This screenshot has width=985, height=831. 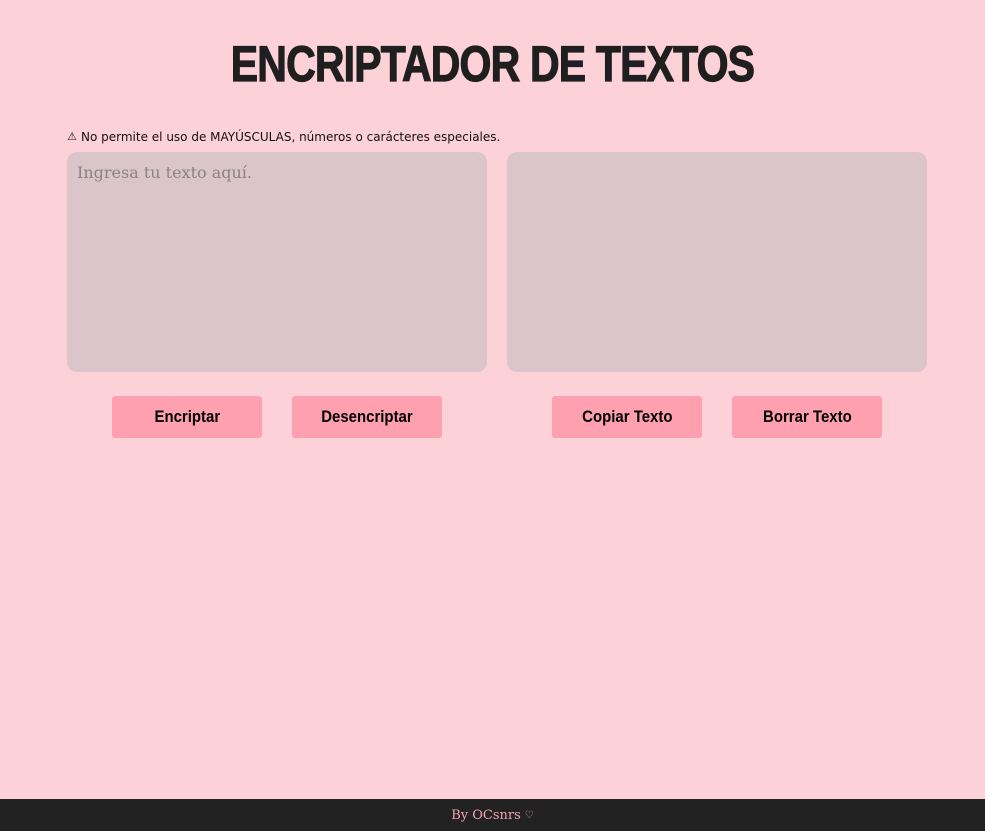 I want to click on heart-icon: ♡, so click(x=529, y=815).